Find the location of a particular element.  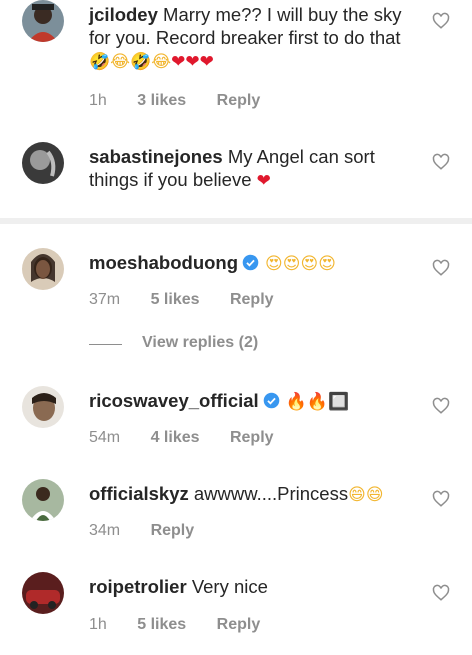

comment-username: sabastinejones is located at coordinates (156, 156).